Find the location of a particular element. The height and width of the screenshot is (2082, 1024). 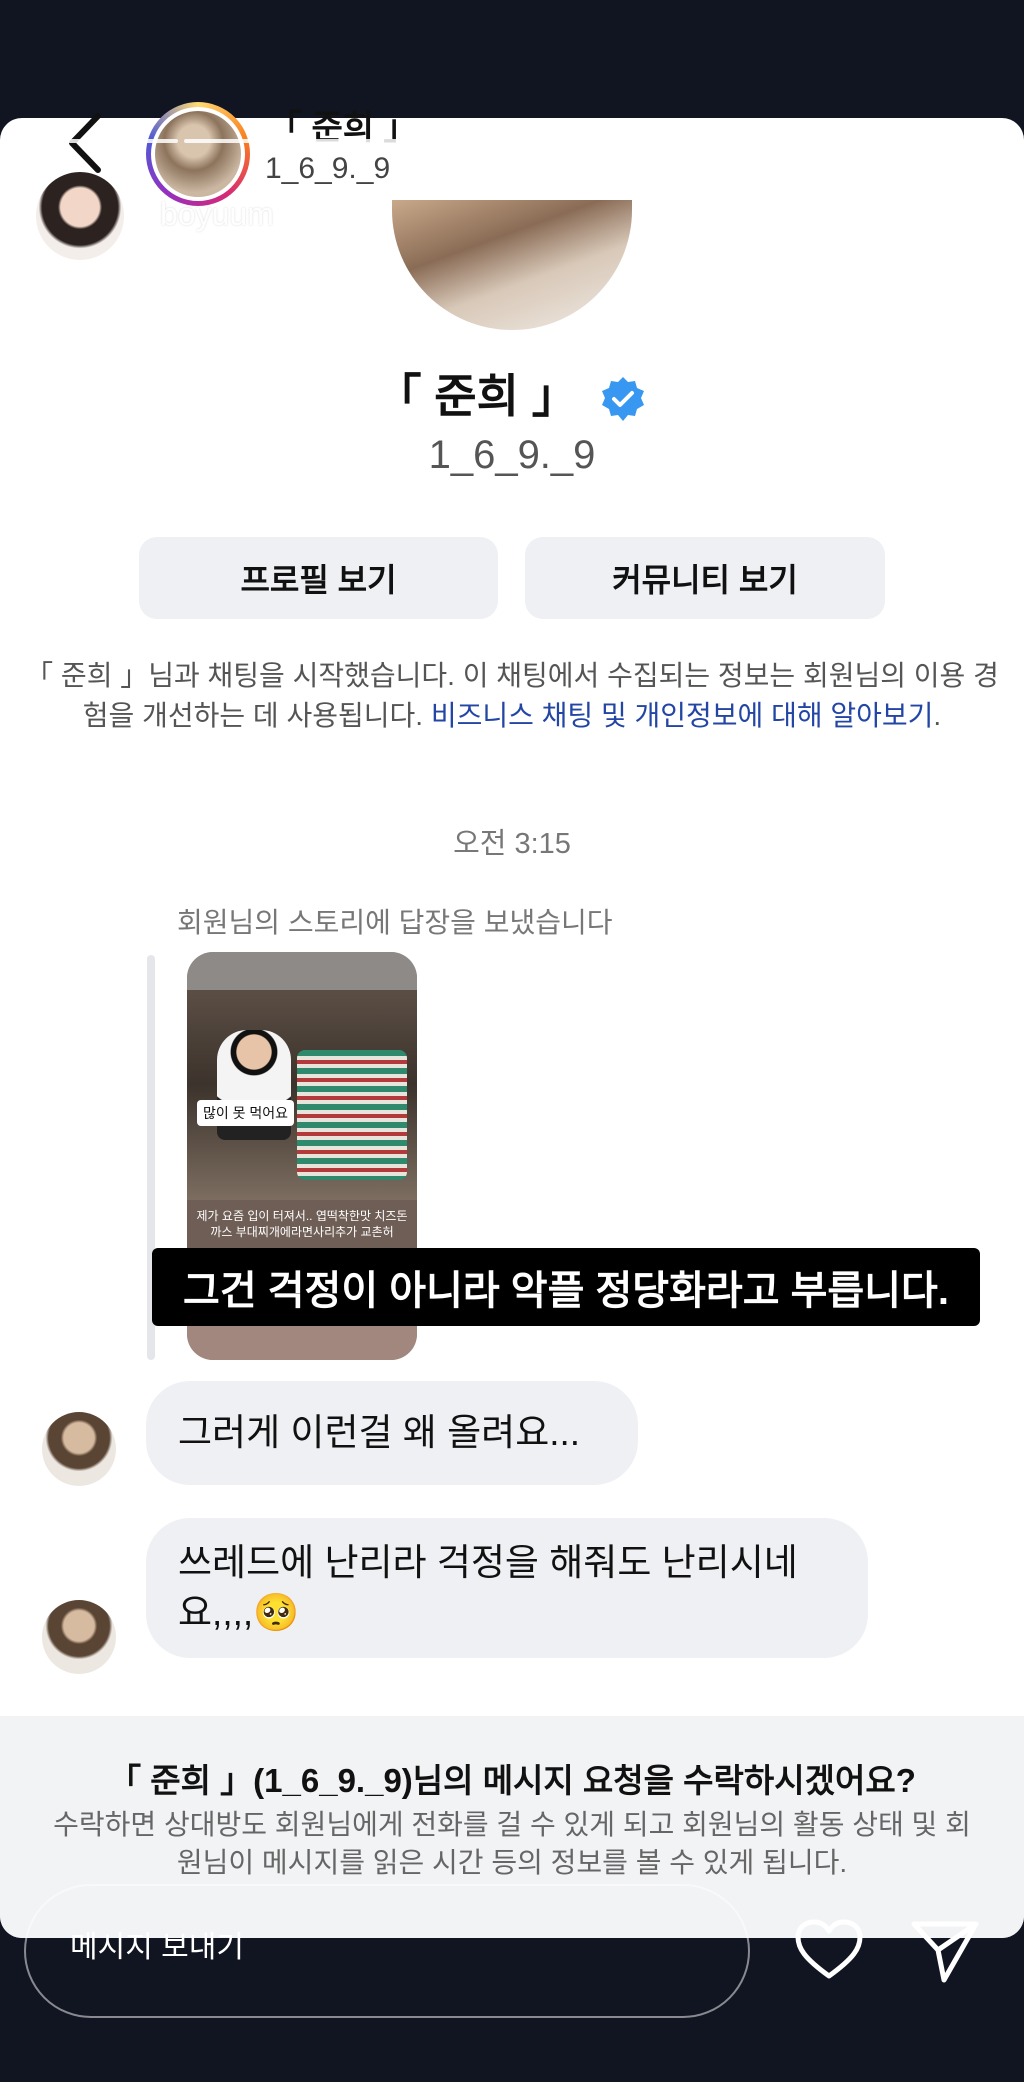

story-reply-label: 회원님의 스토리에 답장을 보냈습니다 is located at coordinates (395, 922).